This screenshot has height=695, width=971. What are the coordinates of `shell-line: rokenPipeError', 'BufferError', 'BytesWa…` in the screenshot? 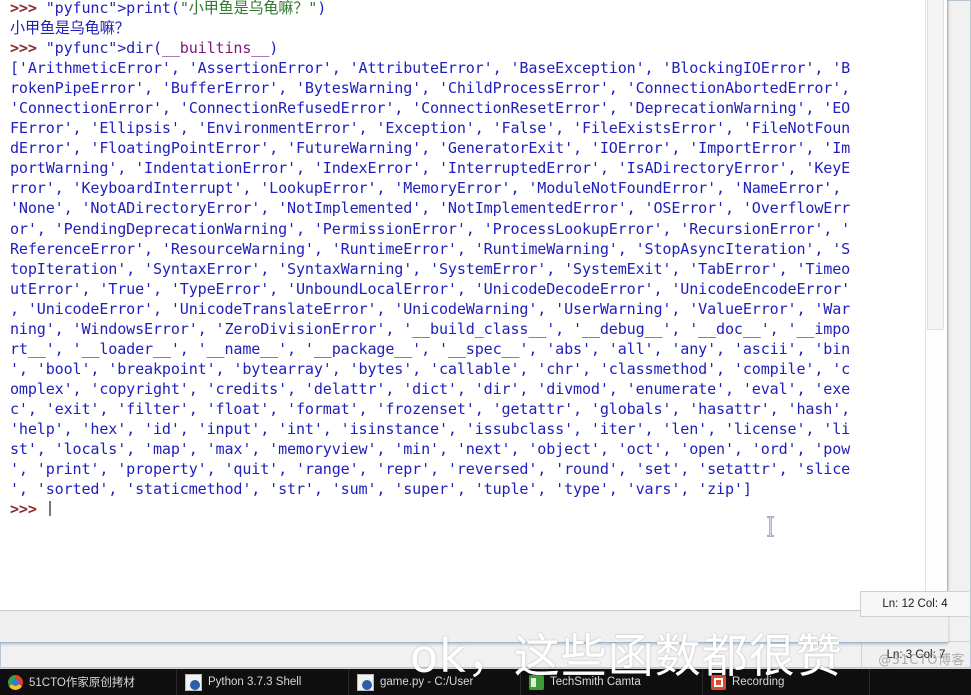 It's located at (464, 88).